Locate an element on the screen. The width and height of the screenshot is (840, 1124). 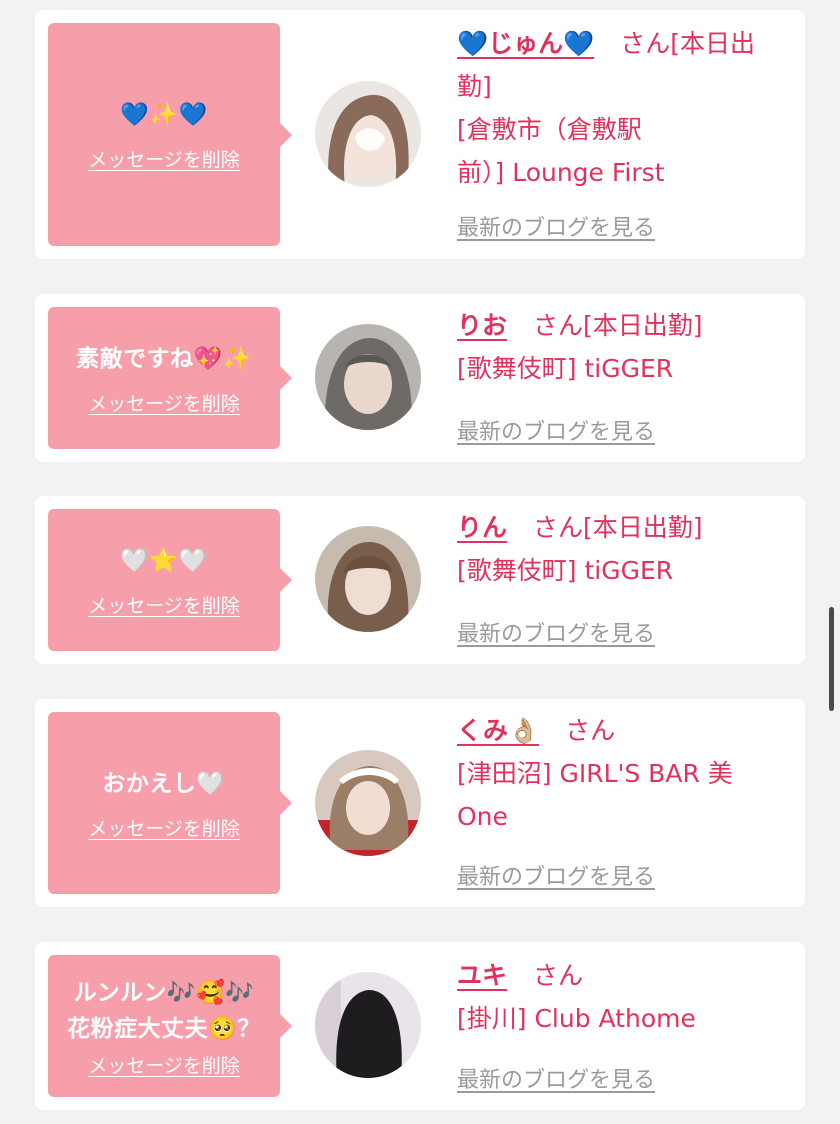
message-bubble: 🤍⭐🤍 メッセージを削除 is located at coordinates (170, 580).